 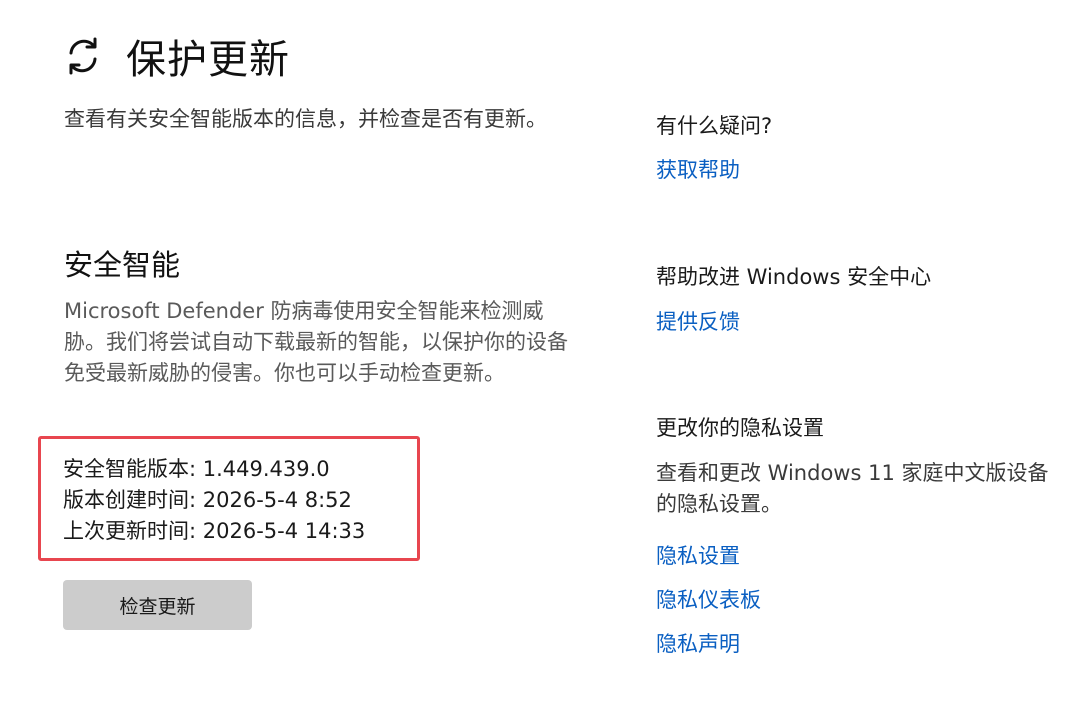 What do you see at coordinates (698, 169) in the screenshot?
I see `get-help-link: 获取帮助` at bounding box center [698, 169].